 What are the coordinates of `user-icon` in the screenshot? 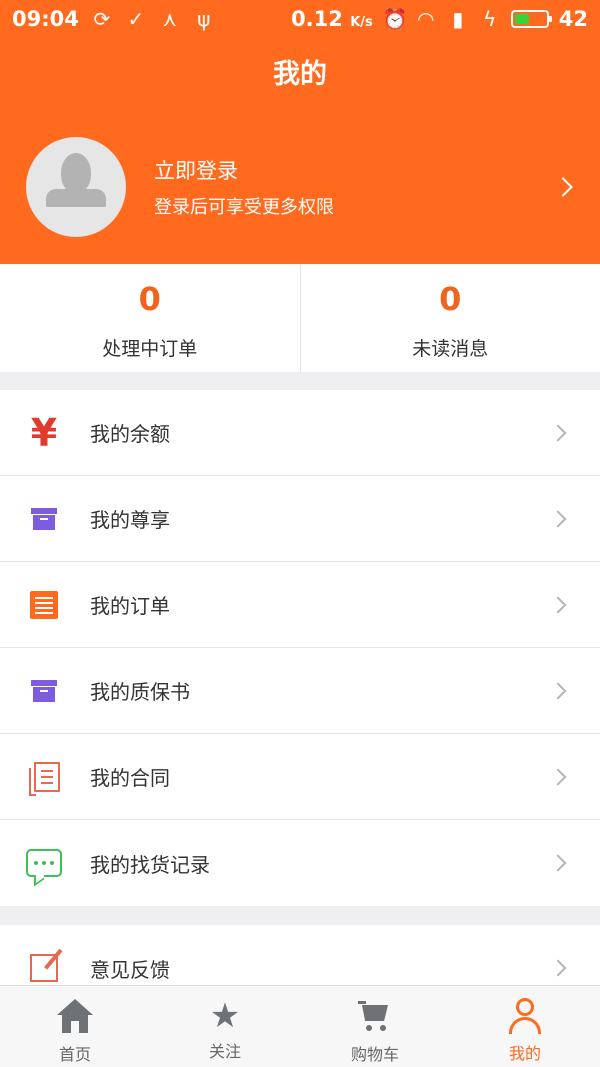 It's located at (525, 1018).